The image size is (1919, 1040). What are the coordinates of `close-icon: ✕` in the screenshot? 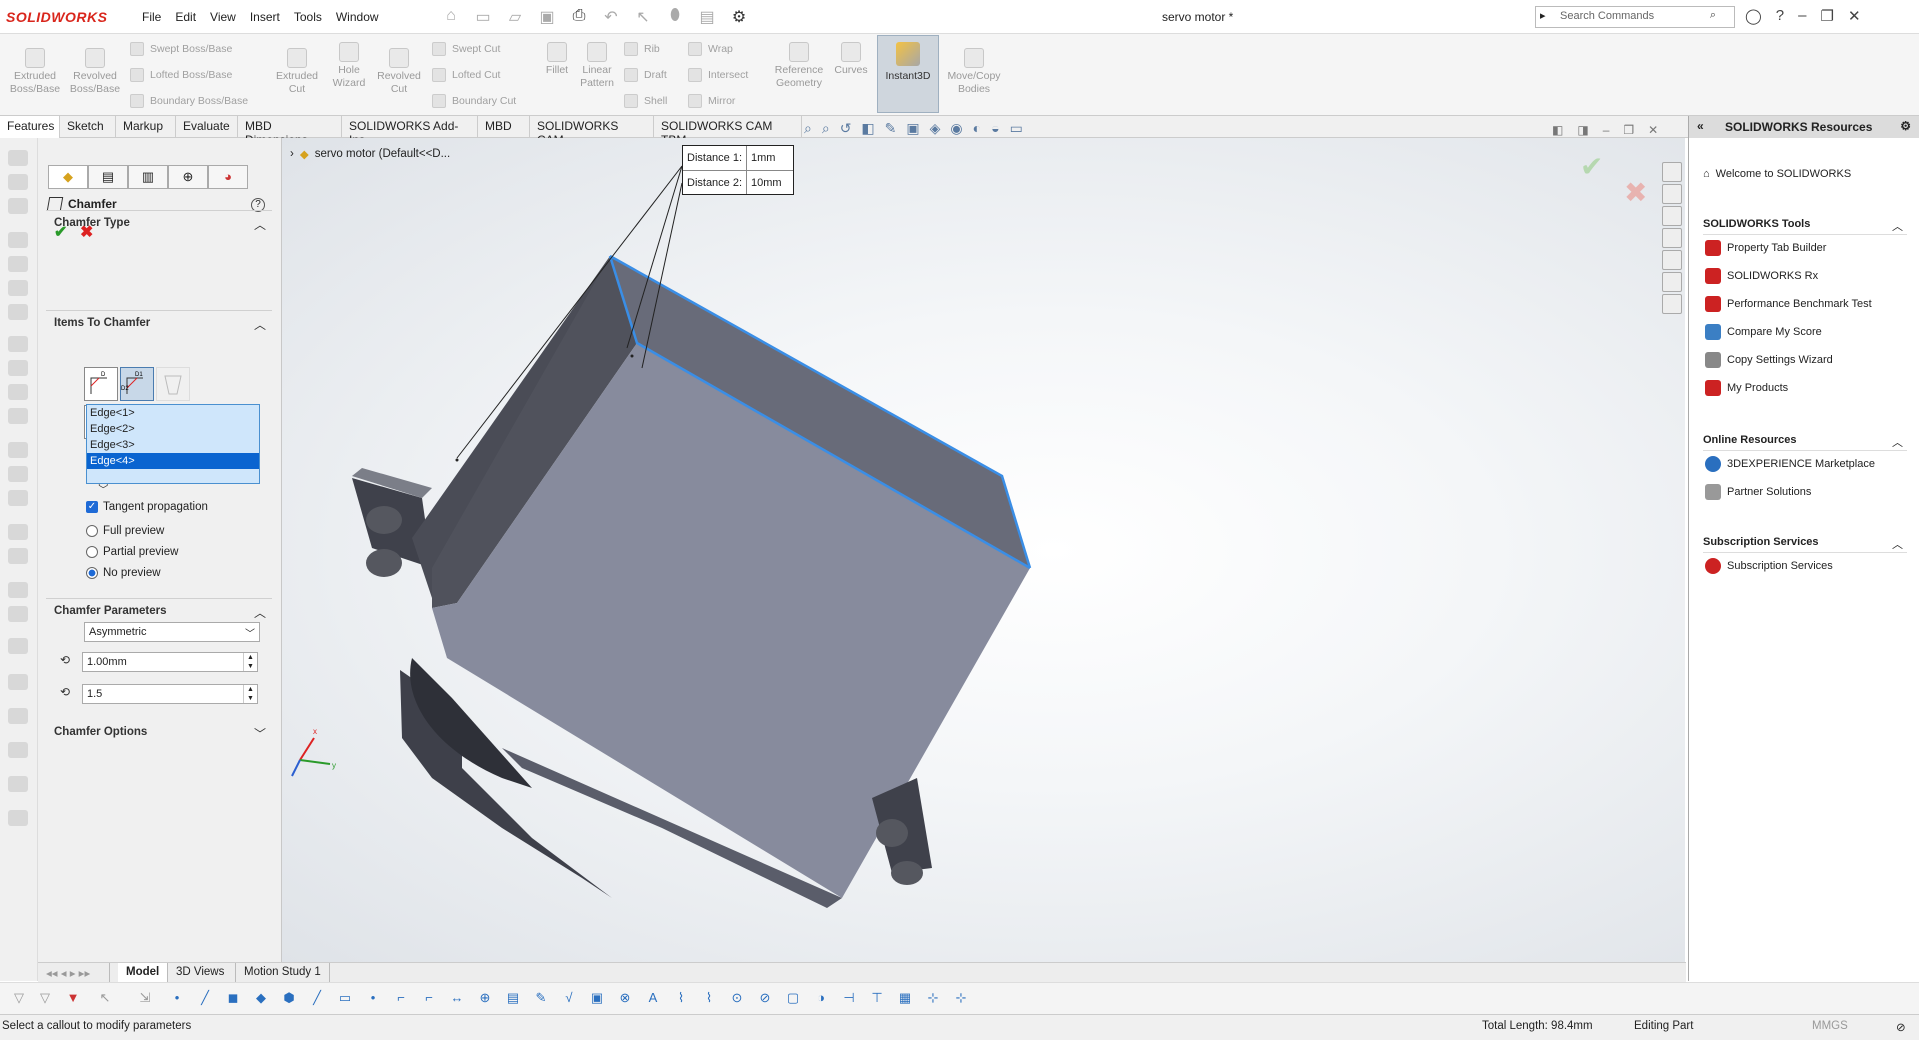 It's located at (1854, 16).